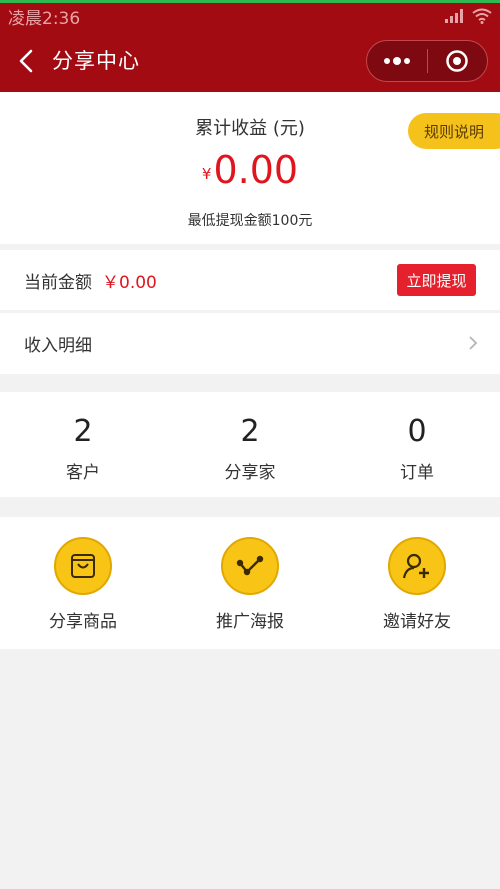 The width and height of the screenshot is (500, 889). What do you see at coordinates (83, 473) in the screenshot?
I see `stat-label: 客户` at bounding box center [83, 473].